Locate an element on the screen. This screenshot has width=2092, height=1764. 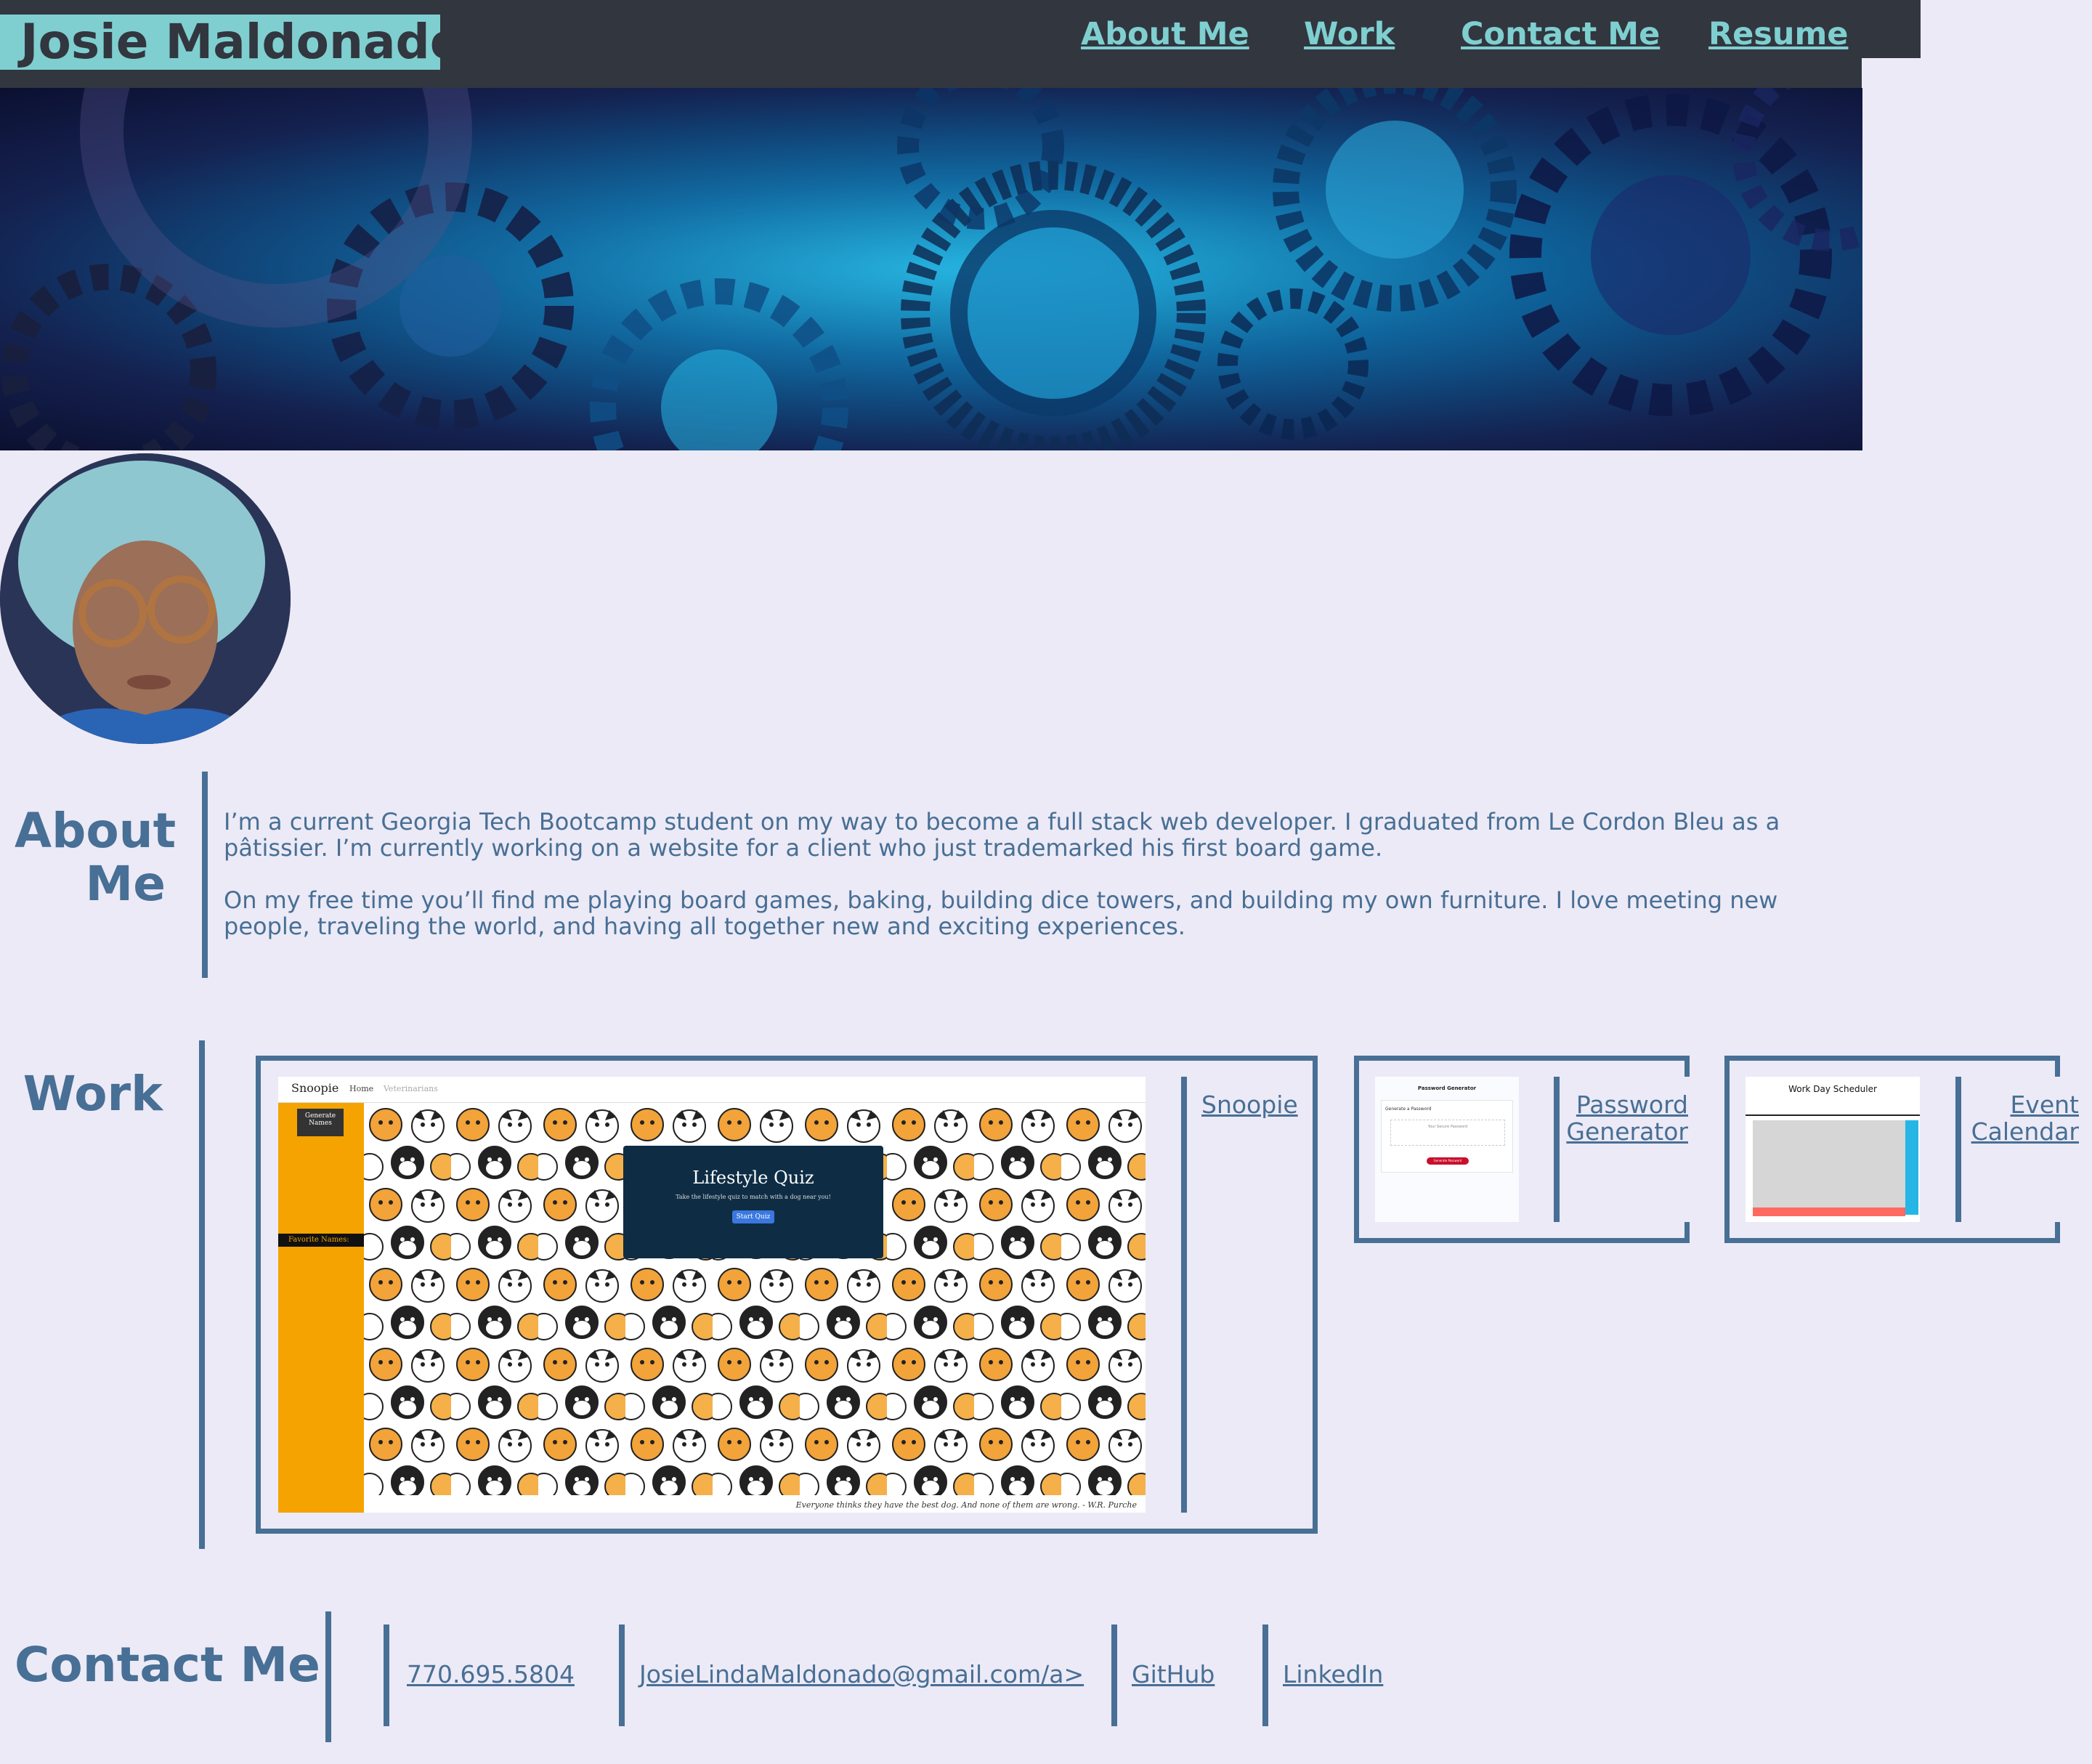
snoopie-nav-vets: Veterinarians is located at coordinates (411, 1088).